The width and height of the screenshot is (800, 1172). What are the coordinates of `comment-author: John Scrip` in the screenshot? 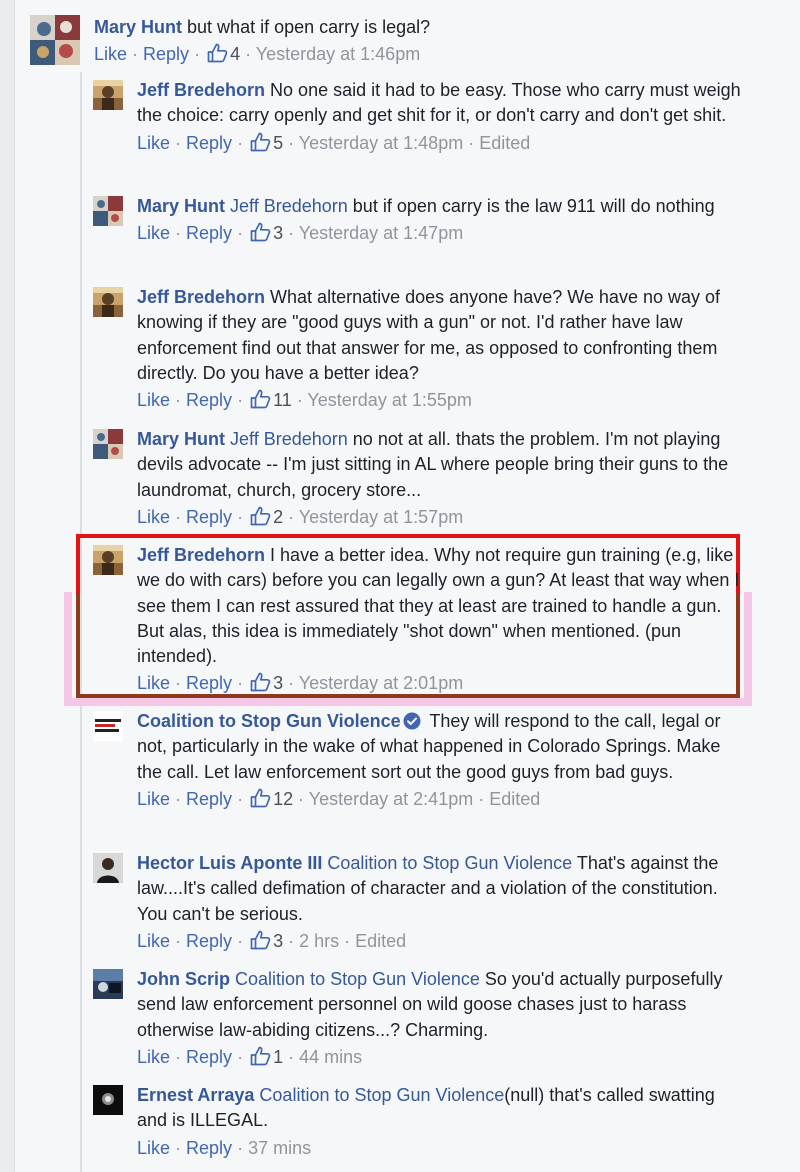 It's located at (183, 979).